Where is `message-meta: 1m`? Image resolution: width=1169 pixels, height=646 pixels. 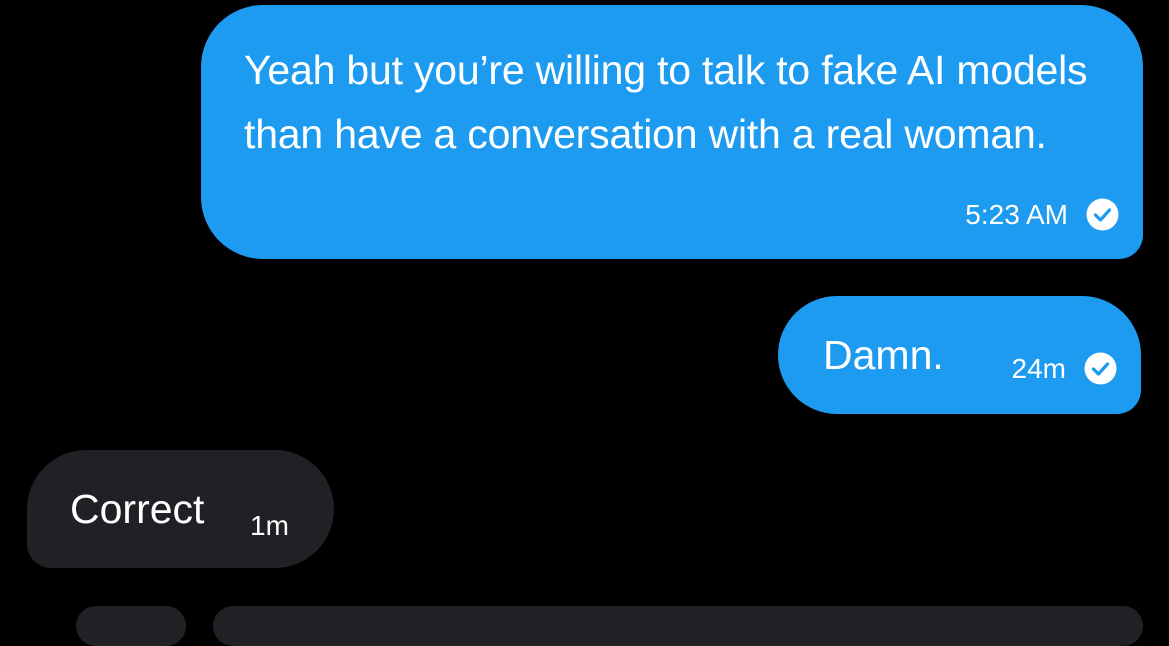 message-meta: 1m is located at coordinates (269, 526).